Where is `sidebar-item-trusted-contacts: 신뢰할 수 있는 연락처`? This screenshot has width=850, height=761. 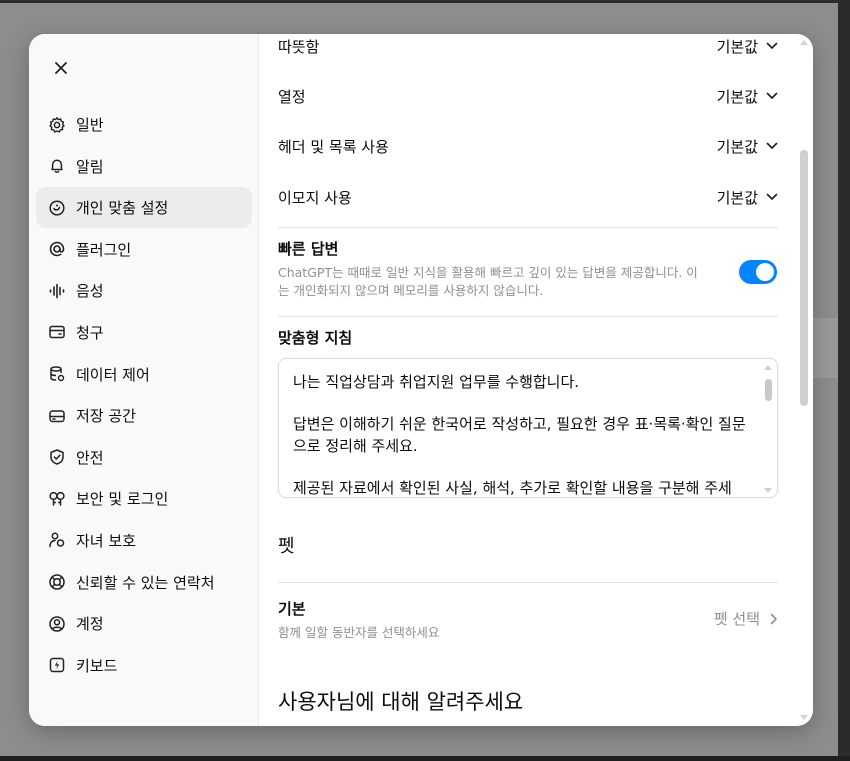 sidebar-item-trusted-contacts: 신뢰할 수 있는 연락처 is located at coordinates (144, 582).